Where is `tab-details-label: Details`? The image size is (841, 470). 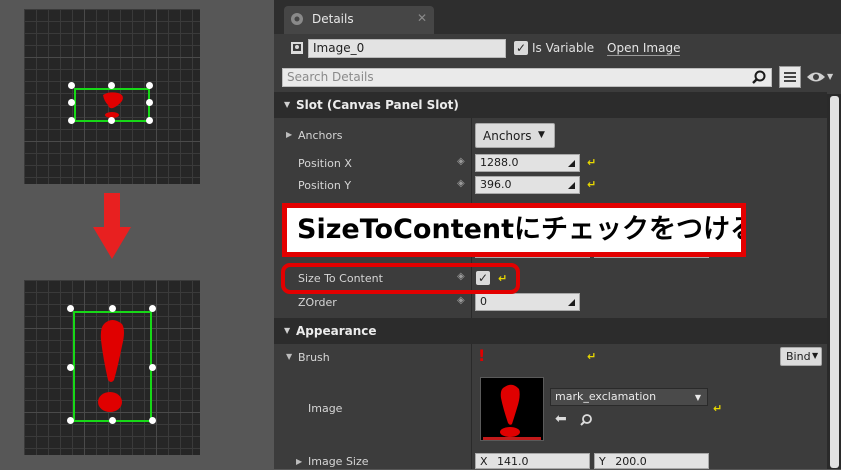 tab-details-label: Details is located at coordinates (333, 19).